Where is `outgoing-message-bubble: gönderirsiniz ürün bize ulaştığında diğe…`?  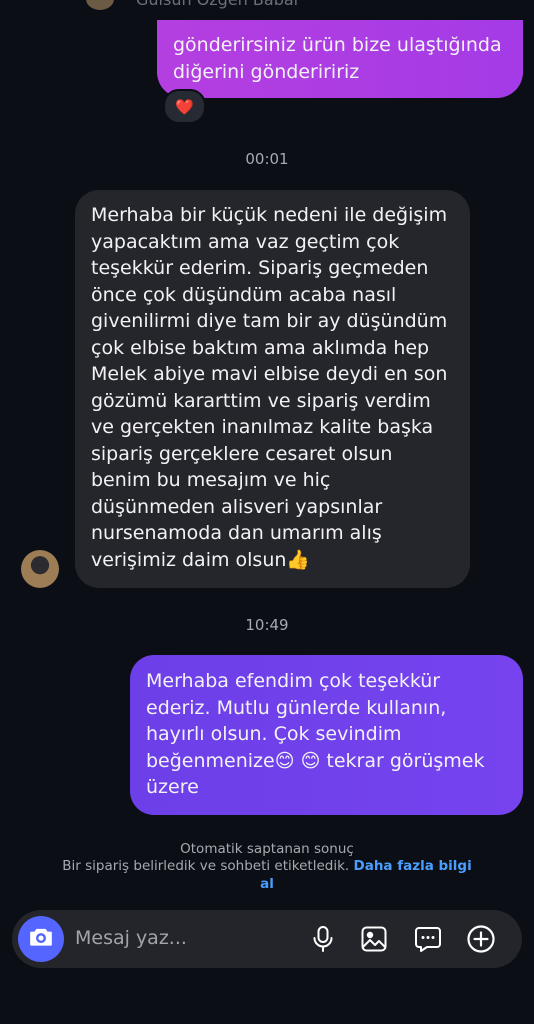 outgoing-message-bubble: gönderirsiniz ürün bize ulaştığında diğe… is located at coordinates (340, 59).